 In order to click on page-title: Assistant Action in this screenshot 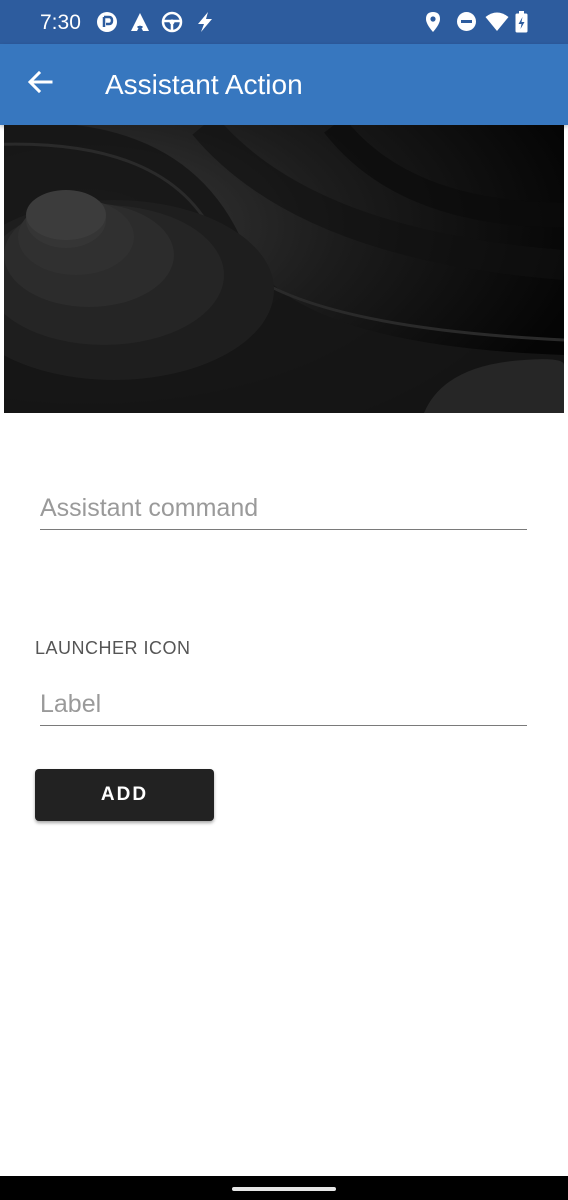, I will do `click(204, 84)`.